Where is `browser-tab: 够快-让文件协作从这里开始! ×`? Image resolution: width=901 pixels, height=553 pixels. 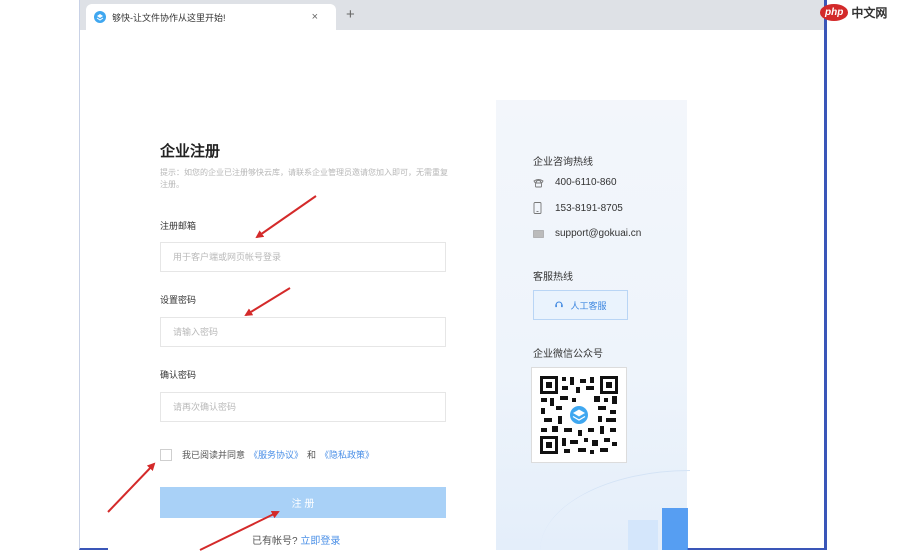
browser-tab: 够快-让文件协作从这里开始! × is located at coordinates (211, 17).